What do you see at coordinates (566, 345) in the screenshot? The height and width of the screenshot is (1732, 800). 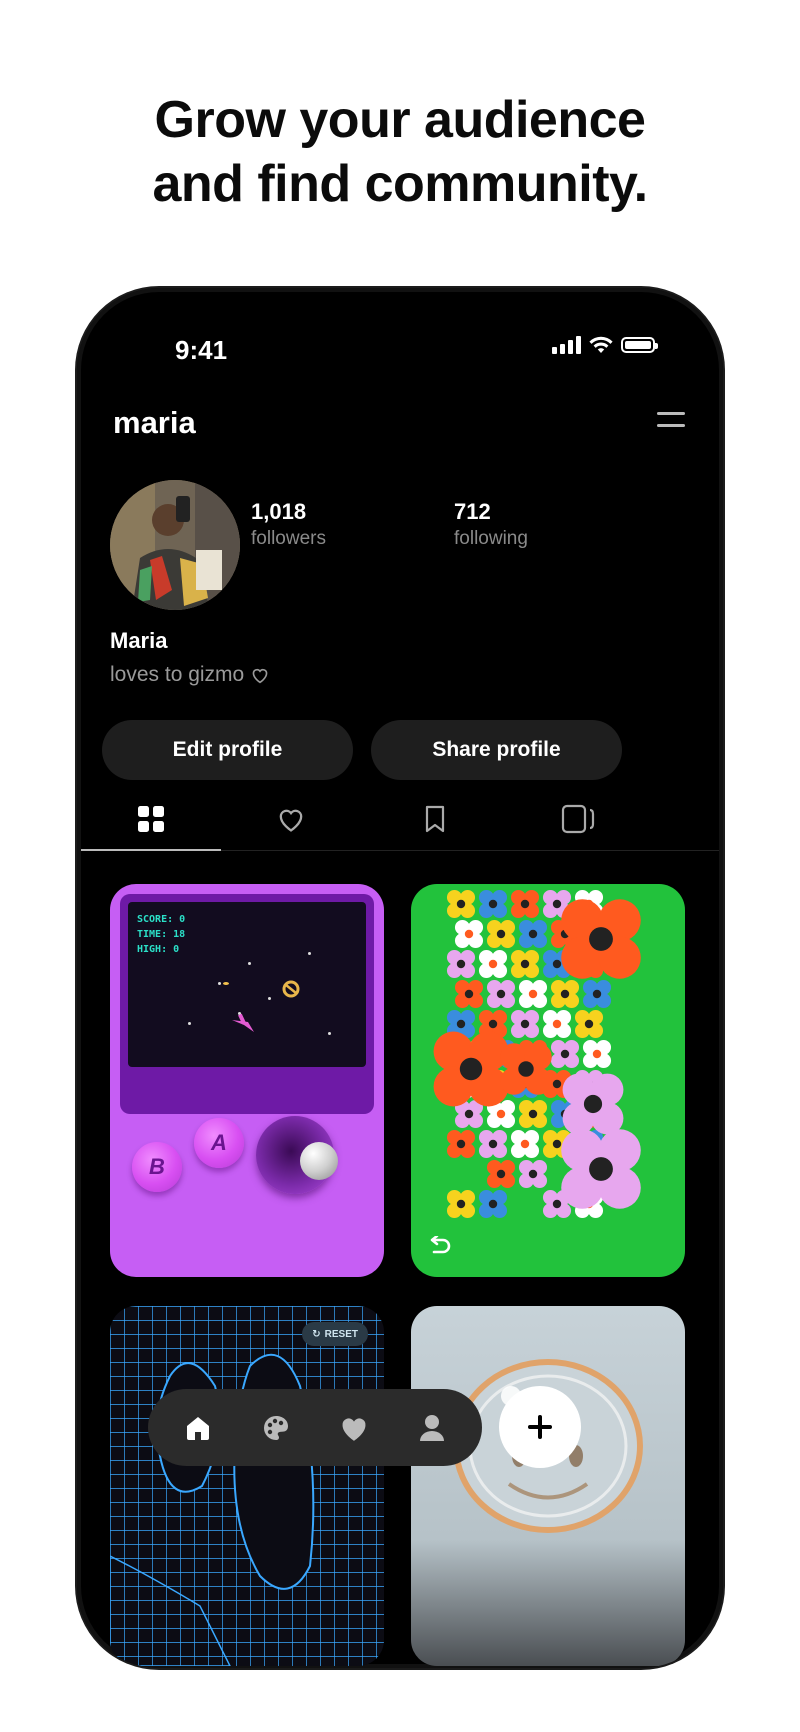 I see `signal-icon` at bounding box center [566, 345].